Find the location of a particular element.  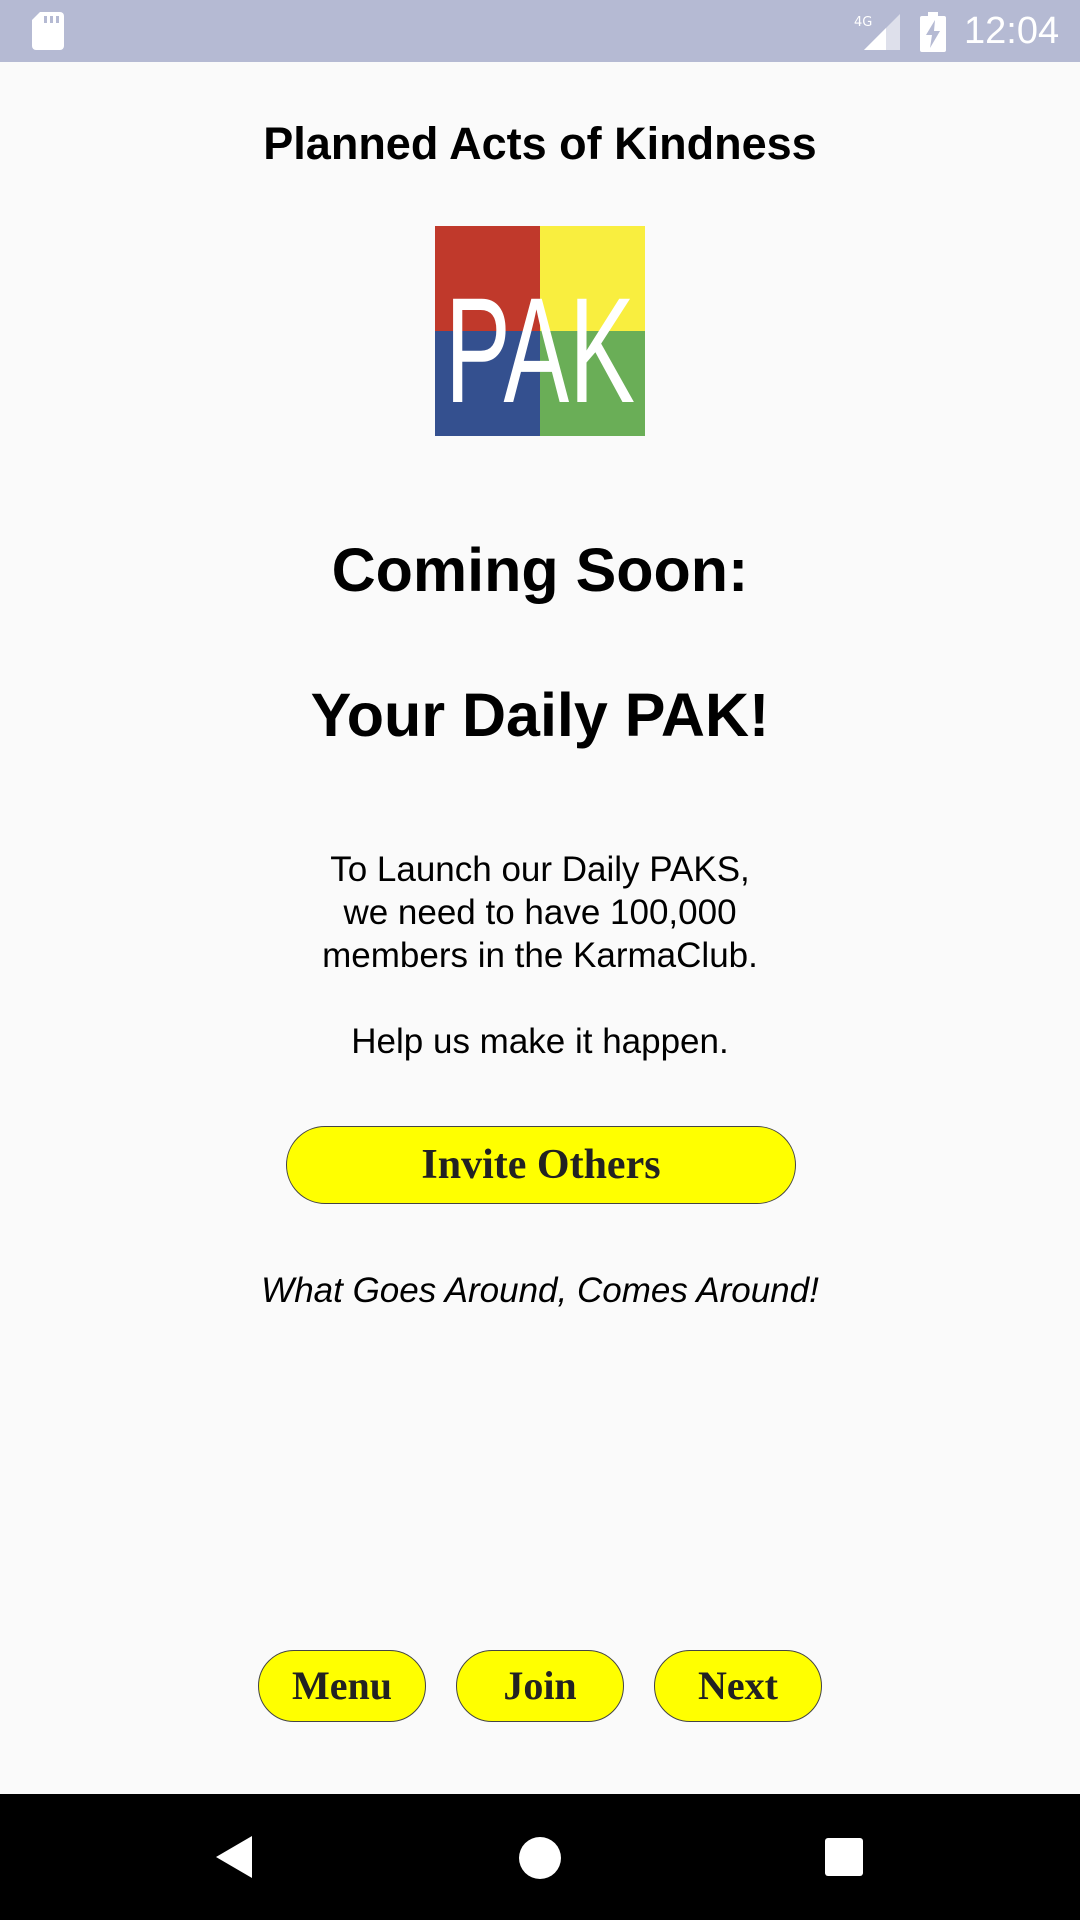

logo-text: PAK is located at coordinates (540, 350).